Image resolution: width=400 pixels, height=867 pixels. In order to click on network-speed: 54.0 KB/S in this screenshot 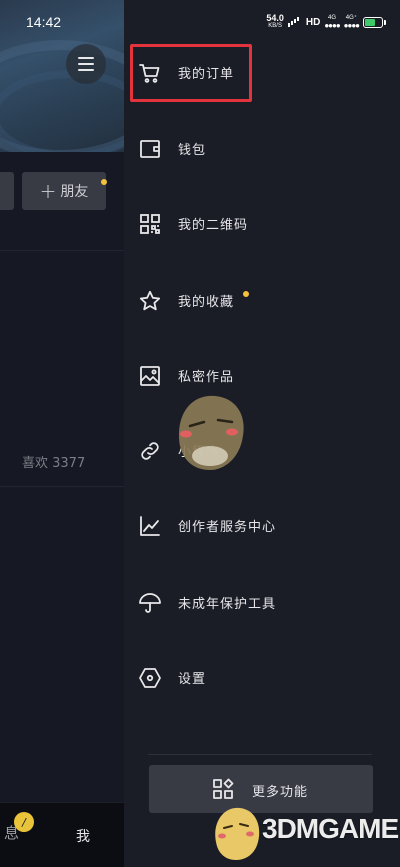, I will do `click(275, 21)`.